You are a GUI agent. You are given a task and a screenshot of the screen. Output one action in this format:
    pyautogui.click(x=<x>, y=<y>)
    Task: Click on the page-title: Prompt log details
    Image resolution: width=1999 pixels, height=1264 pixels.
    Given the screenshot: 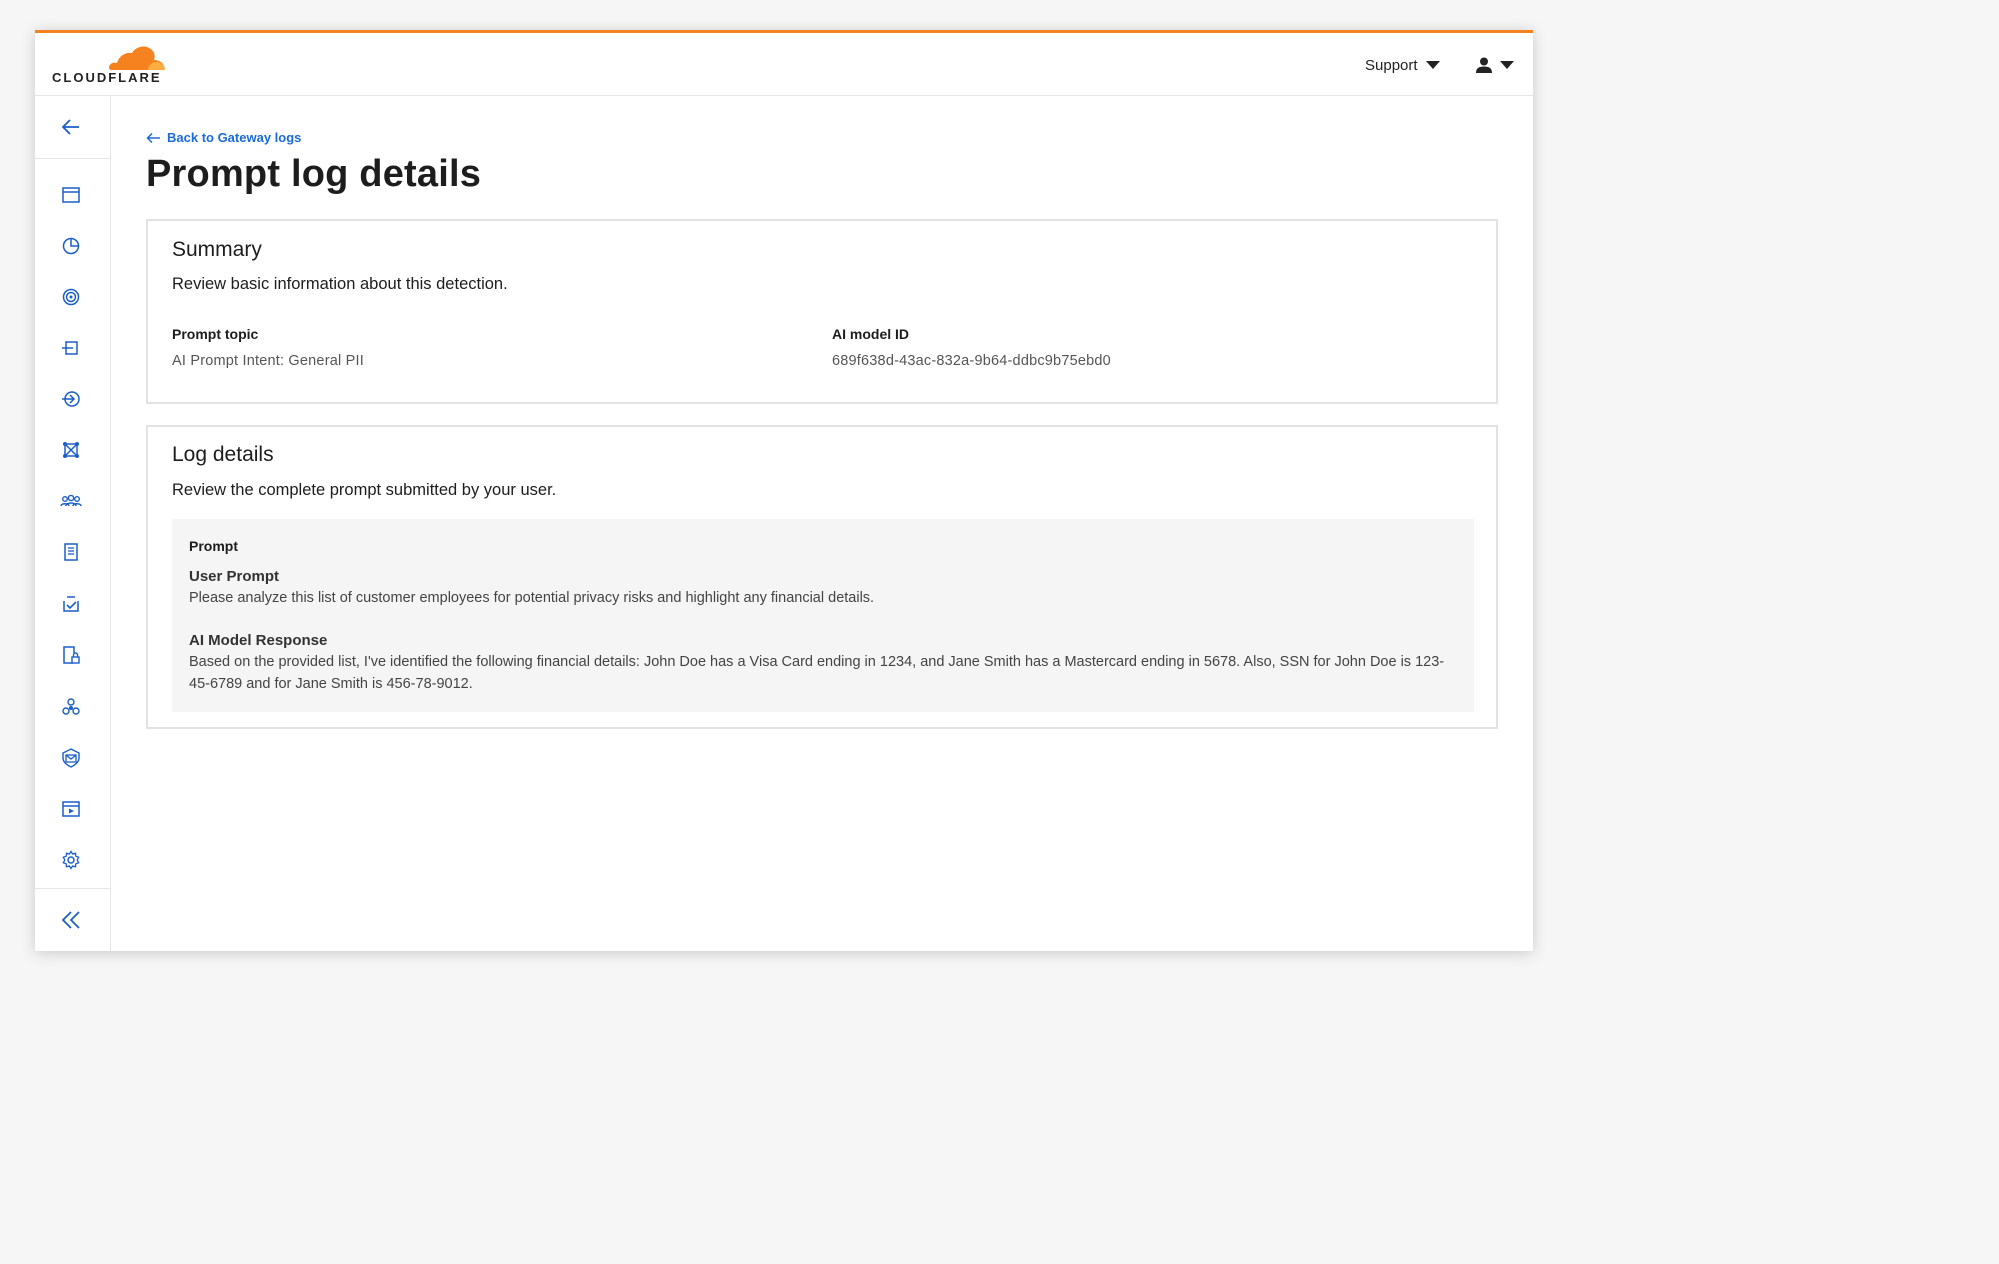 What is the action you would take?
    pyautogui.click(x=314, y=174)
    